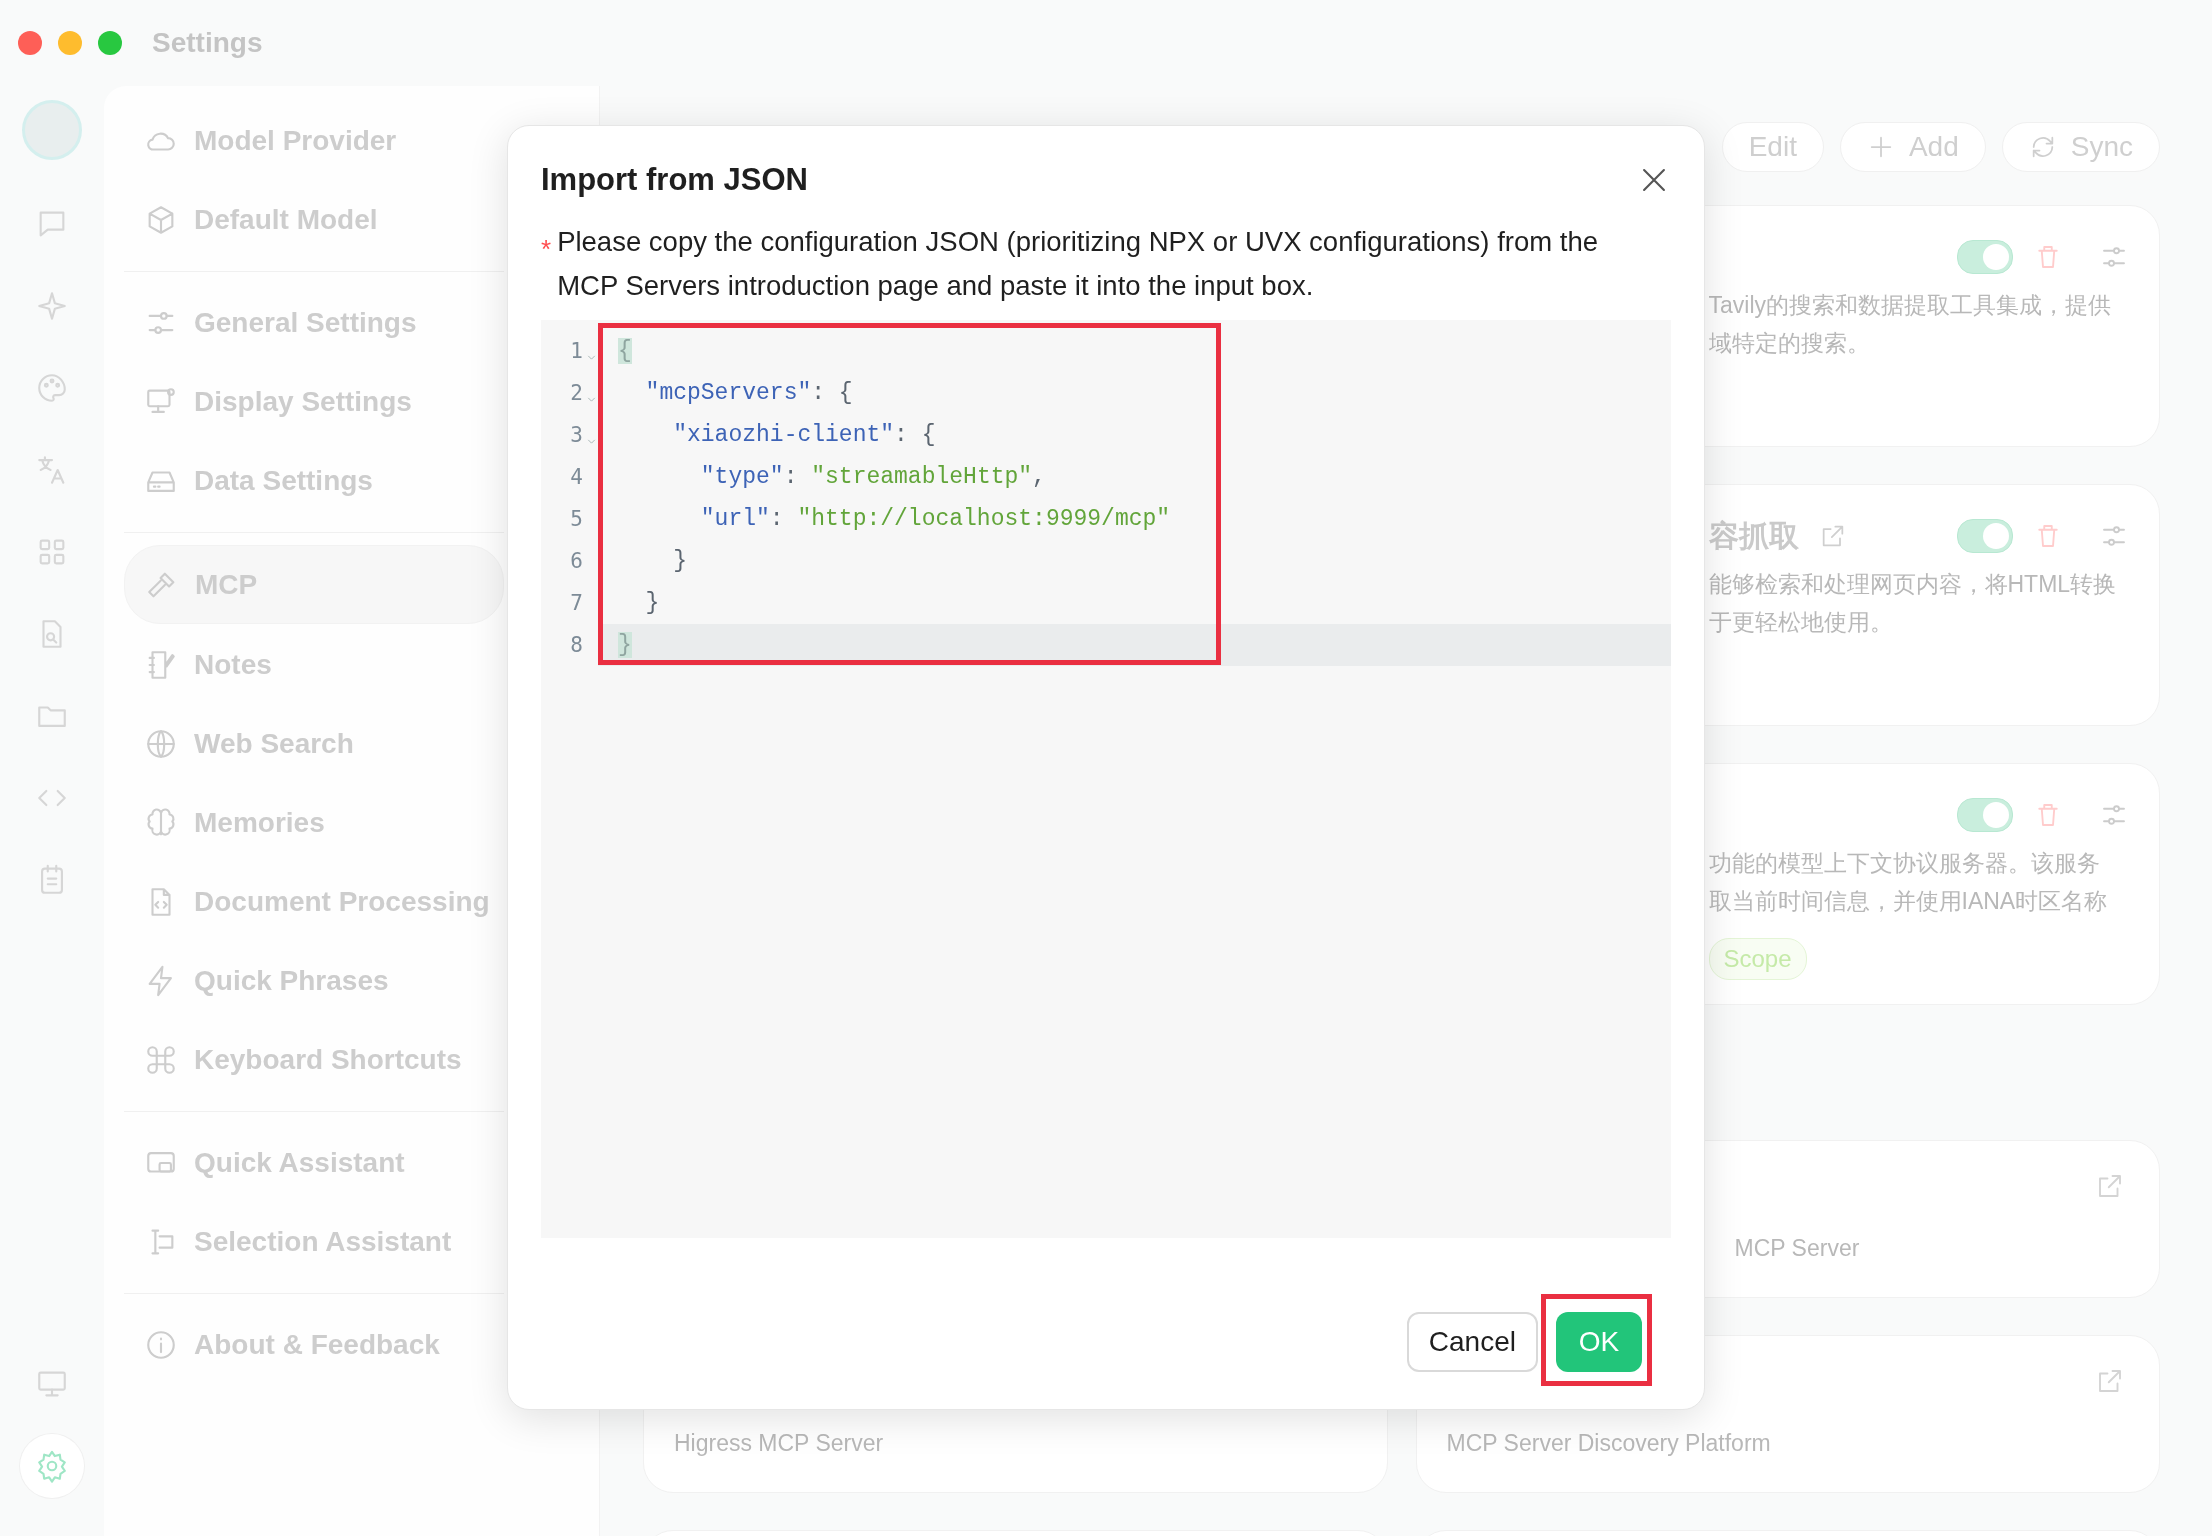  I want to click on server-description: 功能的模型上下文协议服务器。该服务, so click(1904, 863).